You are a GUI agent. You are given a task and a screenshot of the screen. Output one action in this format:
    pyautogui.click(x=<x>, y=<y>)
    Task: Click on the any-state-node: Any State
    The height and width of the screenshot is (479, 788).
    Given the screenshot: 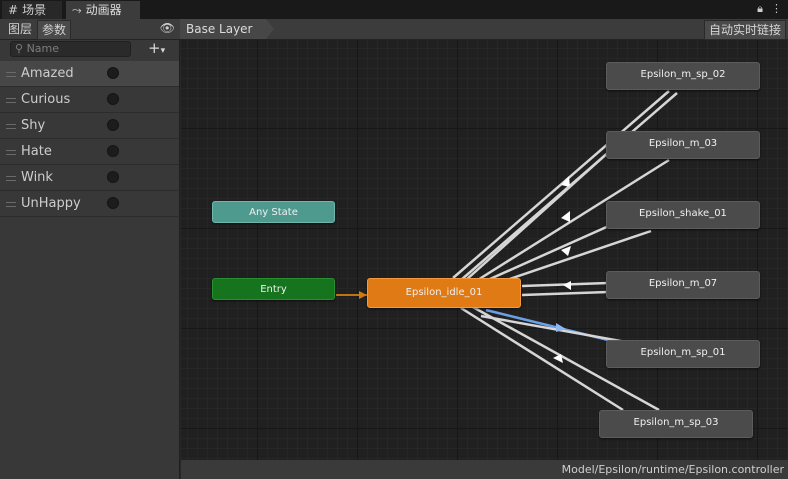 What is the action you would take?
    pyautogui.click(x=273, y=212)
    